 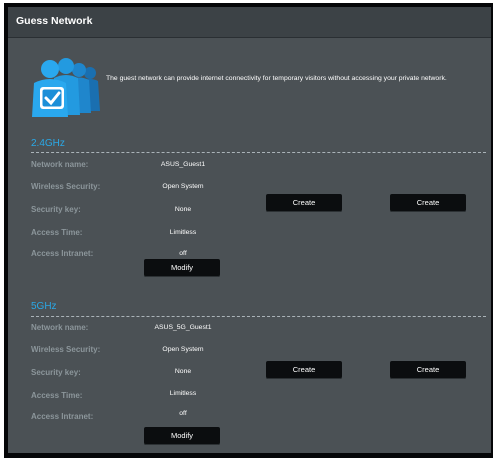 What do you see at coordinates (48, 143) in the screenshot?
I see `band-title-2-4ghz: 2.4GHz` at bounding box center [48, 143].